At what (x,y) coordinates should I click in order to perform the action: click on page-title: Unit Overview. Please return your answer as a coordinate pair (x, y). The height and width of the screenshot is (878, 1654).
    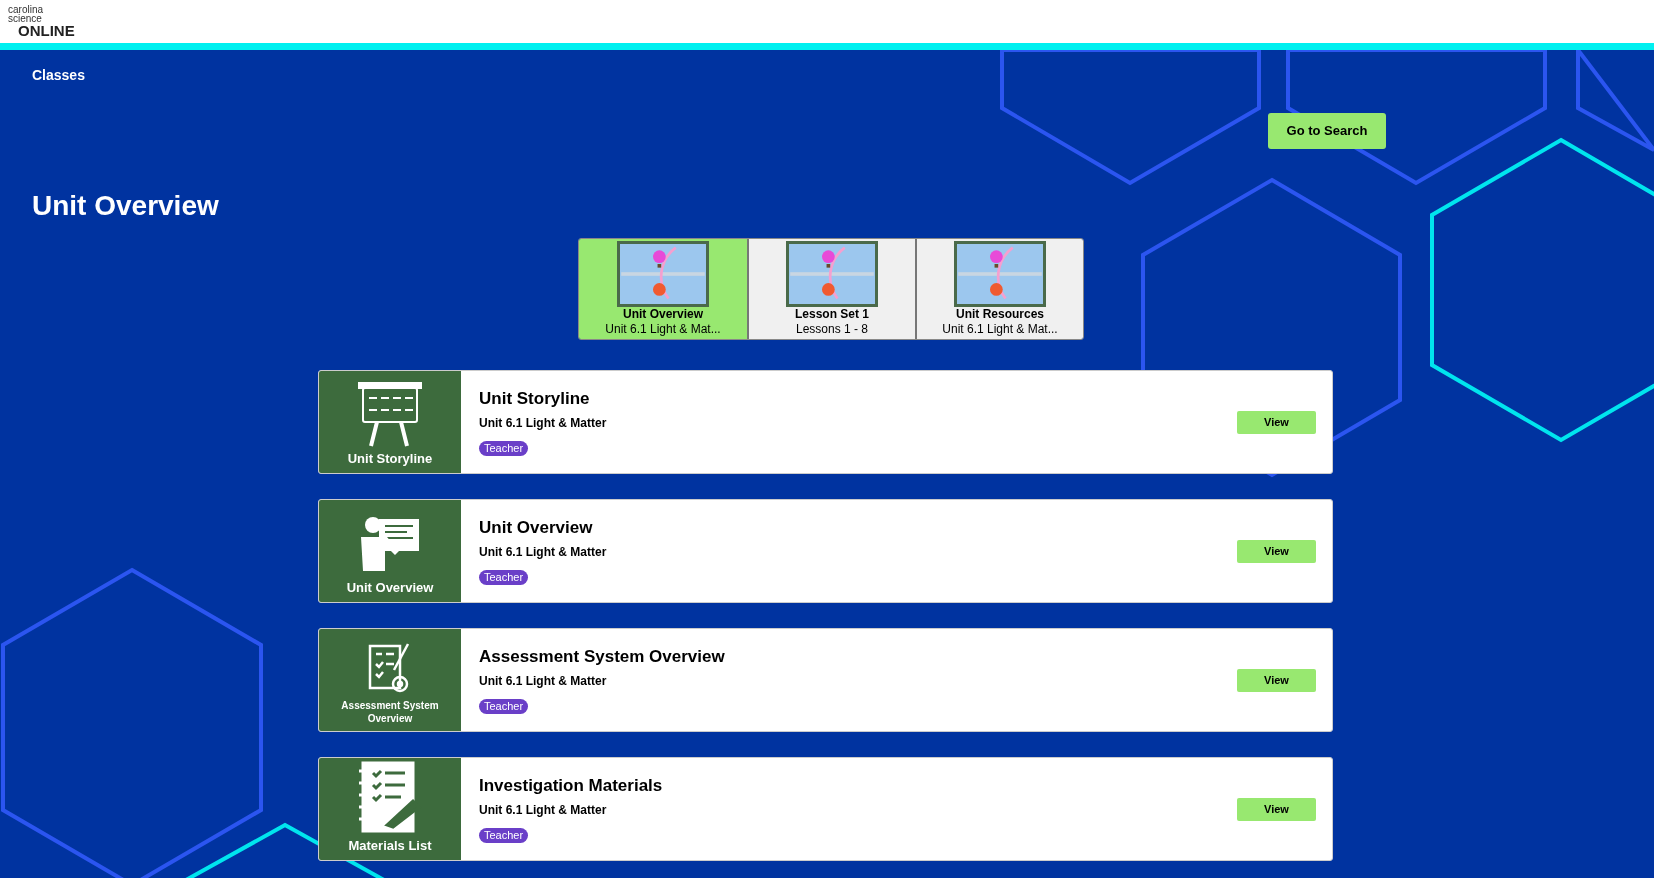
    Looking at the image, I should click on (126, 206).